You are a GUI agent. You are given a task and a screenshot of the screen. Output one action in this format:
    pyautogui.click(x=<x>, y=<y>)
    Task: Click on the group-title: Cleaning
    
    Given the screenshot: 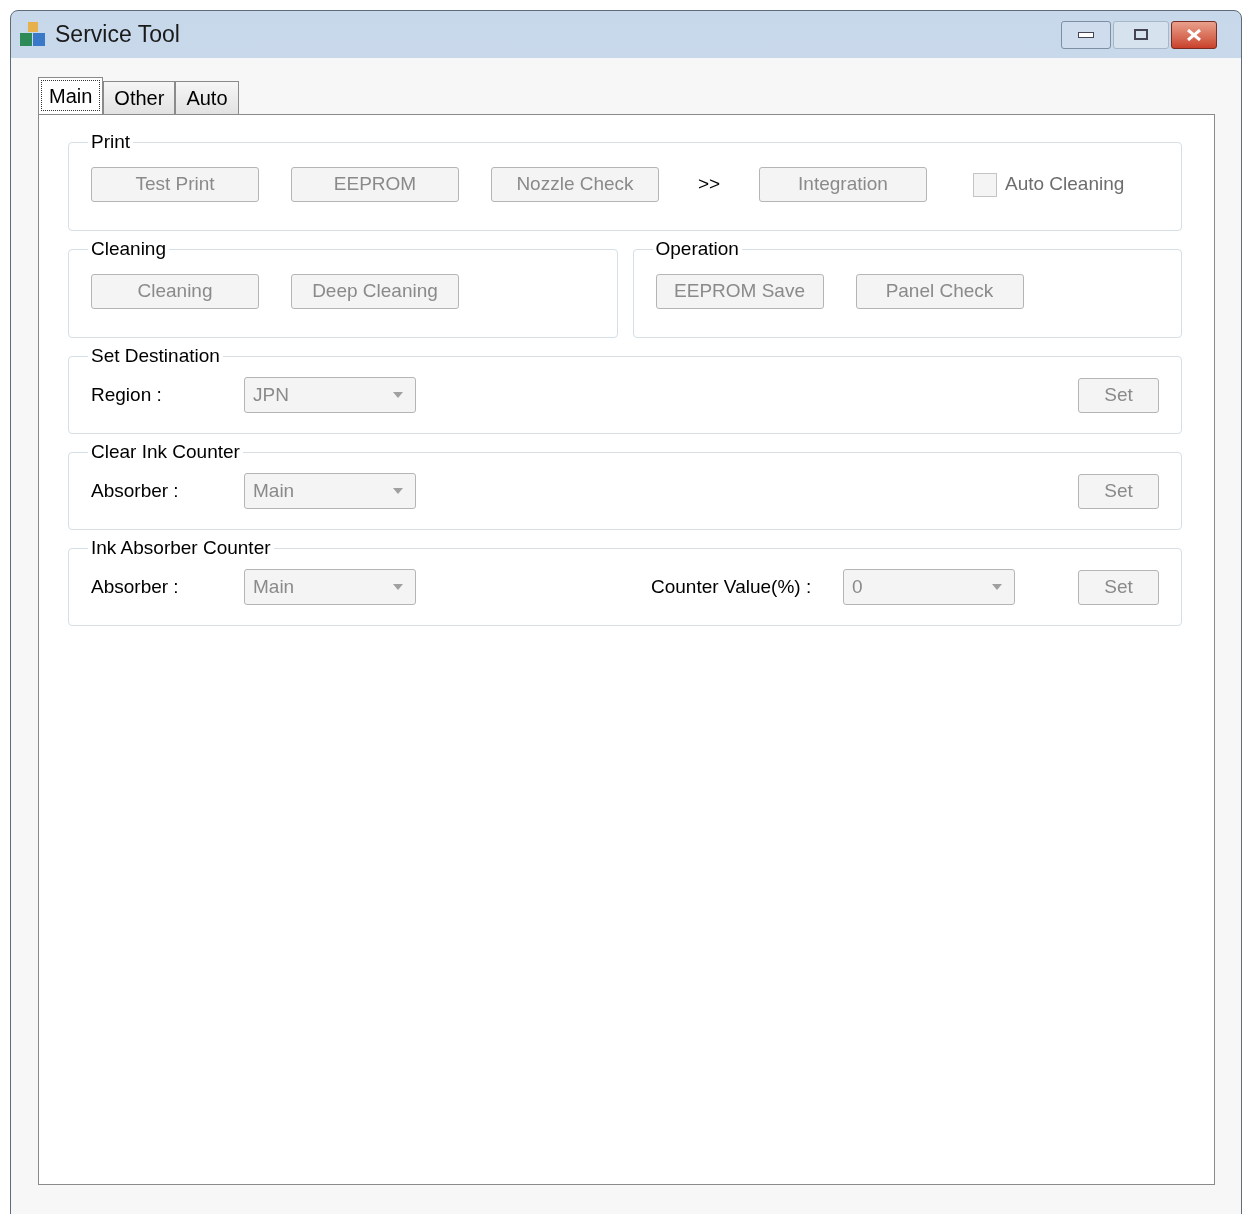 What is the action you would take?
    pyautogui.click(x=128, y=249)
    